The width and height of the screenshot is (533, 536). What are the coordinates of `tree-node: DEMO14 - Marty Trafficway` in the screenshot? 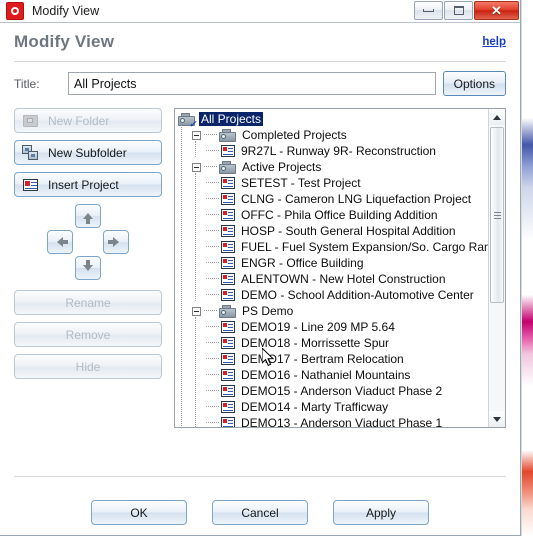 It's located at (333, 407).